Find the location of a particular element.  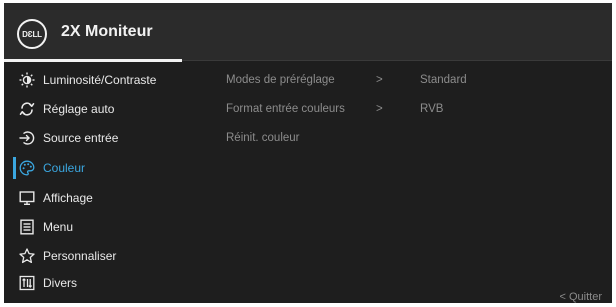

brightness-icon is located at coordinates (27, 80).